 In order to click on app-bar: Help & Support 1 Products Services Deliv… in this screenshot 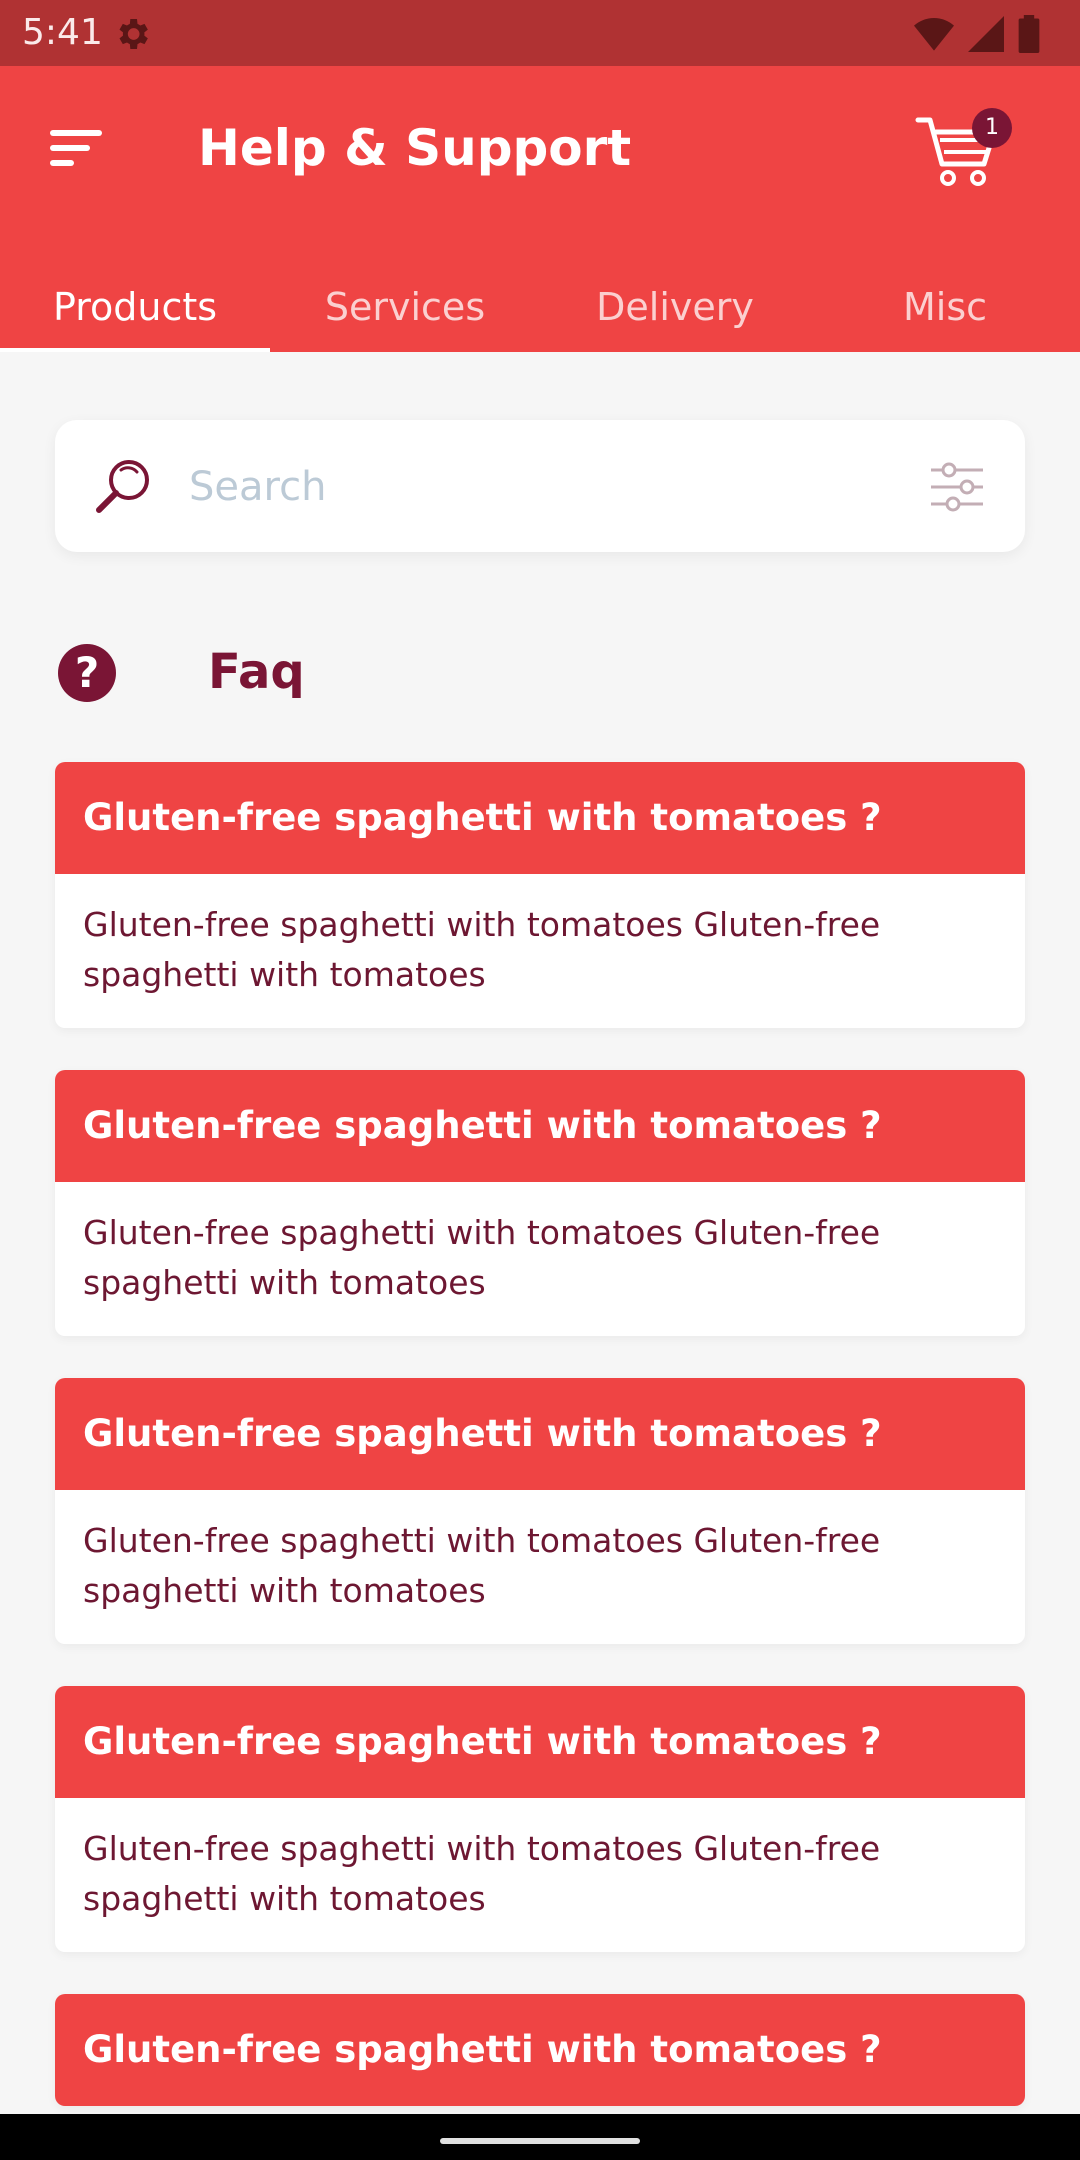, I will do `click(540, 209)`.